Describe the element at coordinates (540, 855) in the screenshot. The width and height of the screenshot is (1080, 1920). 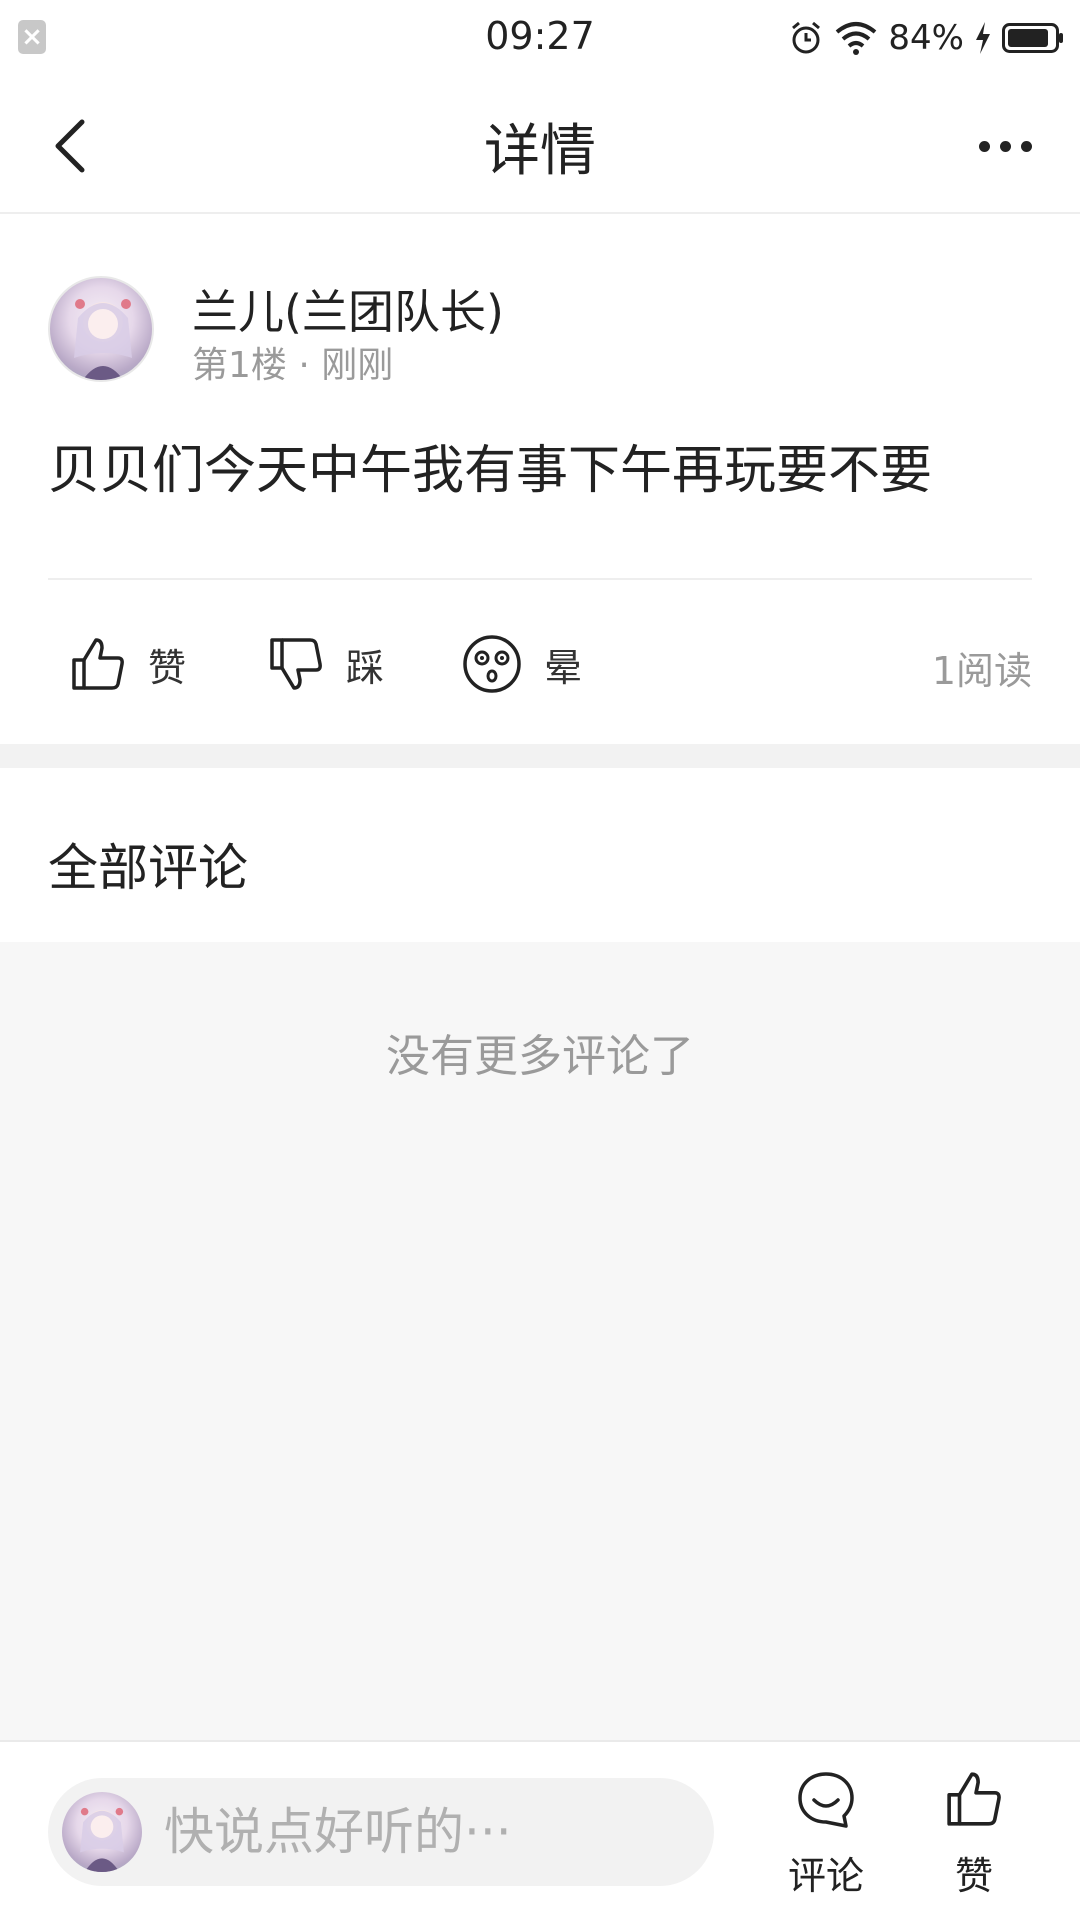
I see `comments-header: 全部评论` at that location.